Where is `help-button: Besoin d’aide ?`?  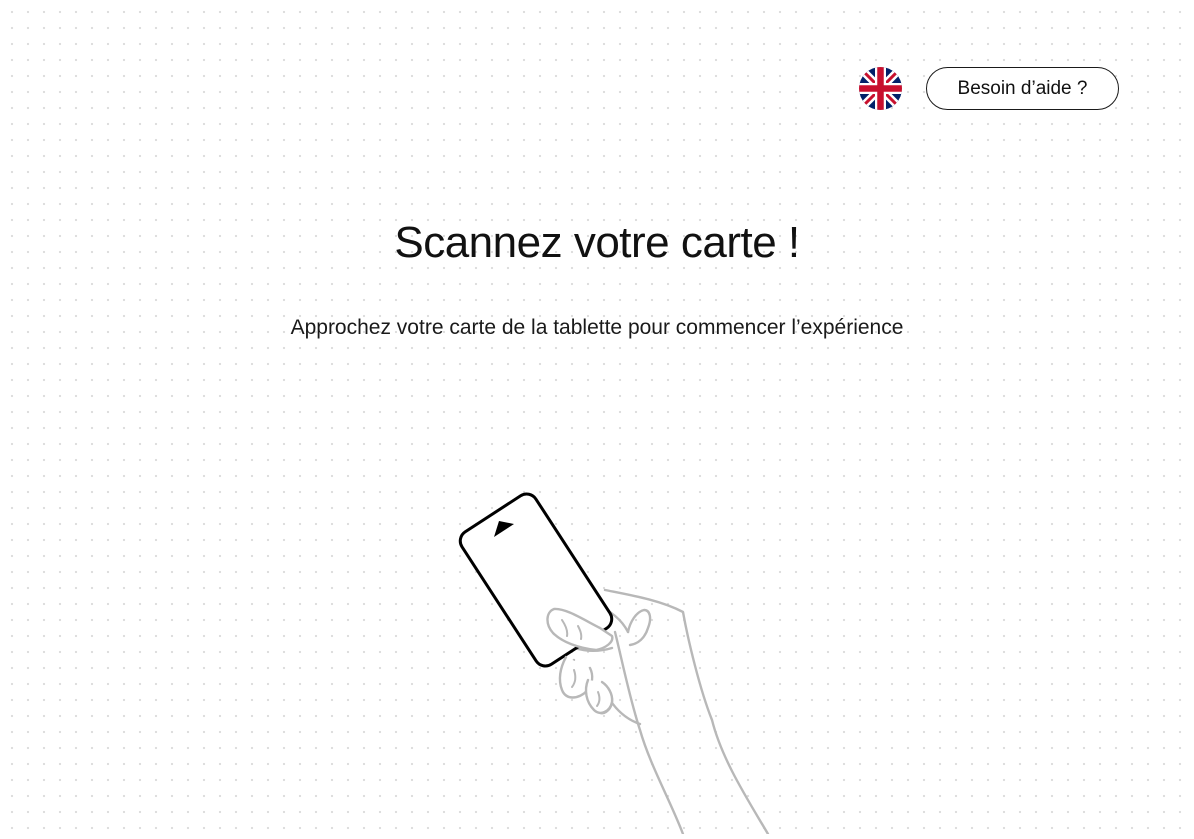
help-button: Besoin d’aide ? is located at coordinates (1022, 88).